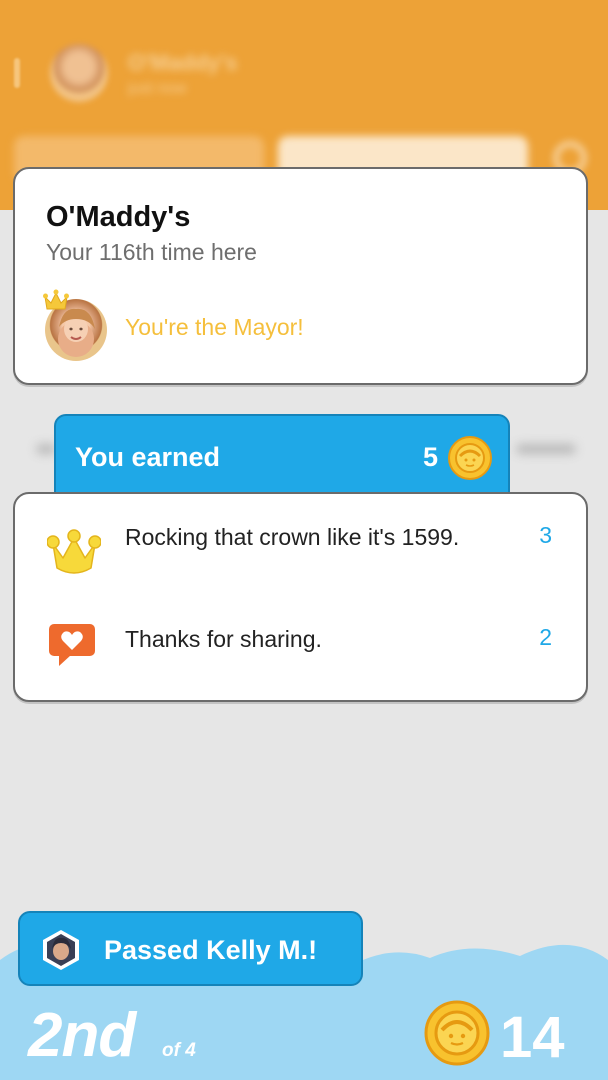 The width and height of the screenshot is (608, 1080). What do you see at coordinates (79, 73) in the screenshot?
I see `background-avatar` at bounding box center [79, 73].